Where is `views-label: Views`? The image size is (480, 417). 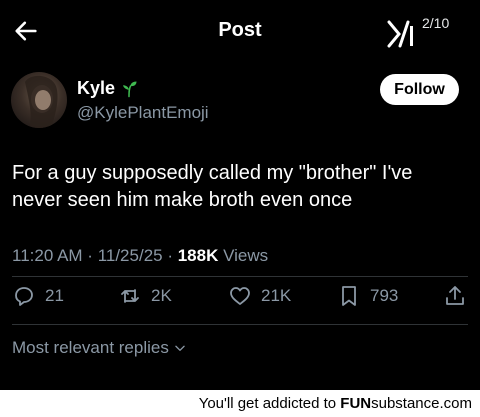
views-label: Views is located at coordinates (246, 255).